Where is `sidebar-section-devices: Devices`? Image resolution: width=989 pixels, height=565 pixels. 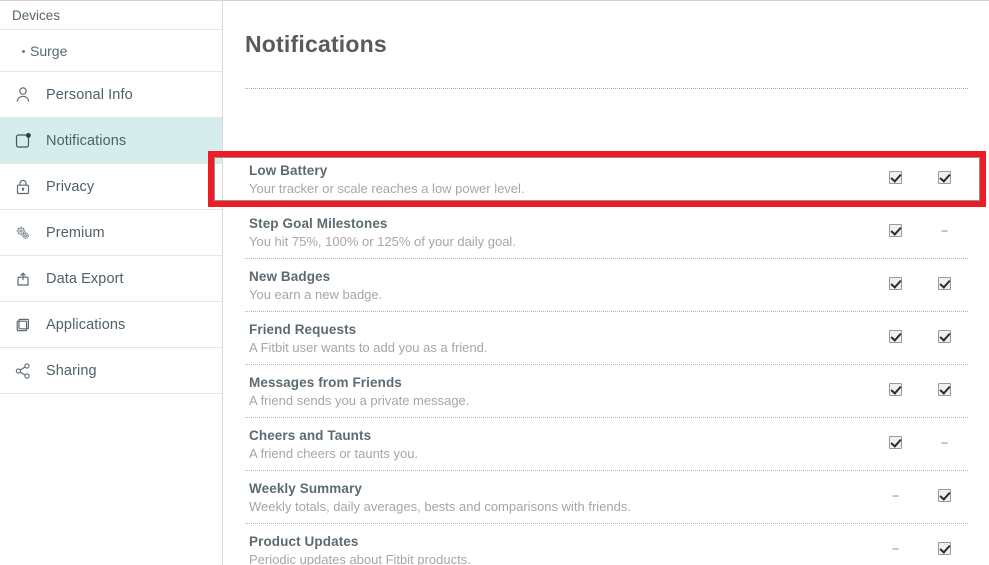 sidebar-section-devices: Devices is located at coordinates (111, 15).